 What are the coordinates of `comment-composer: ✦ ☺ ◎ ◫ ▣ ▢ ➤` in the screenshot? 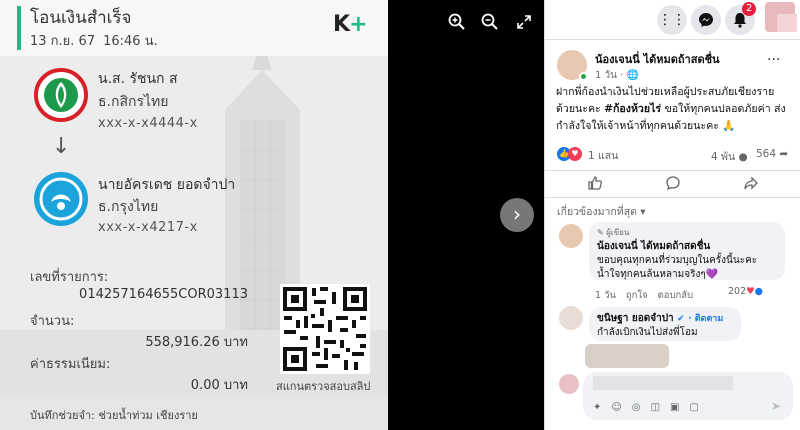 It's located at (688, 396).